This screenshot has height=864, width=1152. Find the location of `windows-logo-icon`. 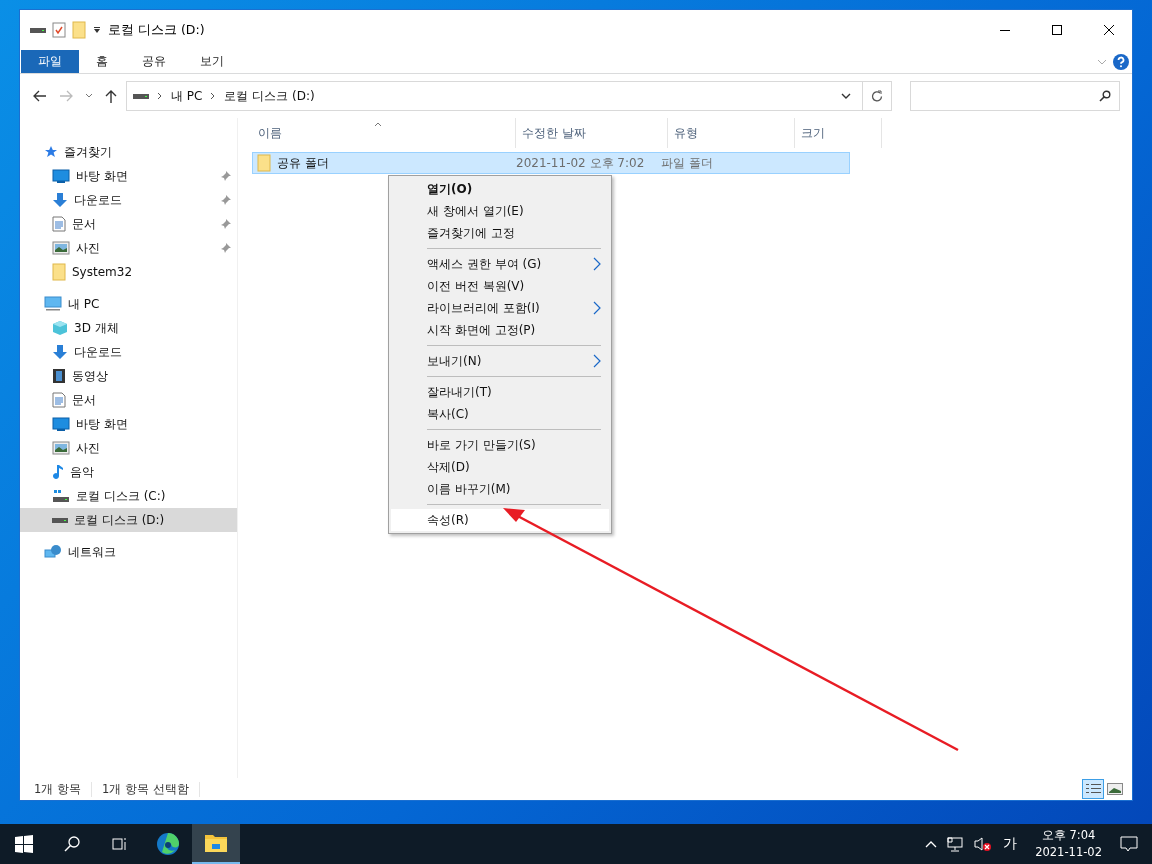

windows-logo-icon is located at coordinates (24, 844).